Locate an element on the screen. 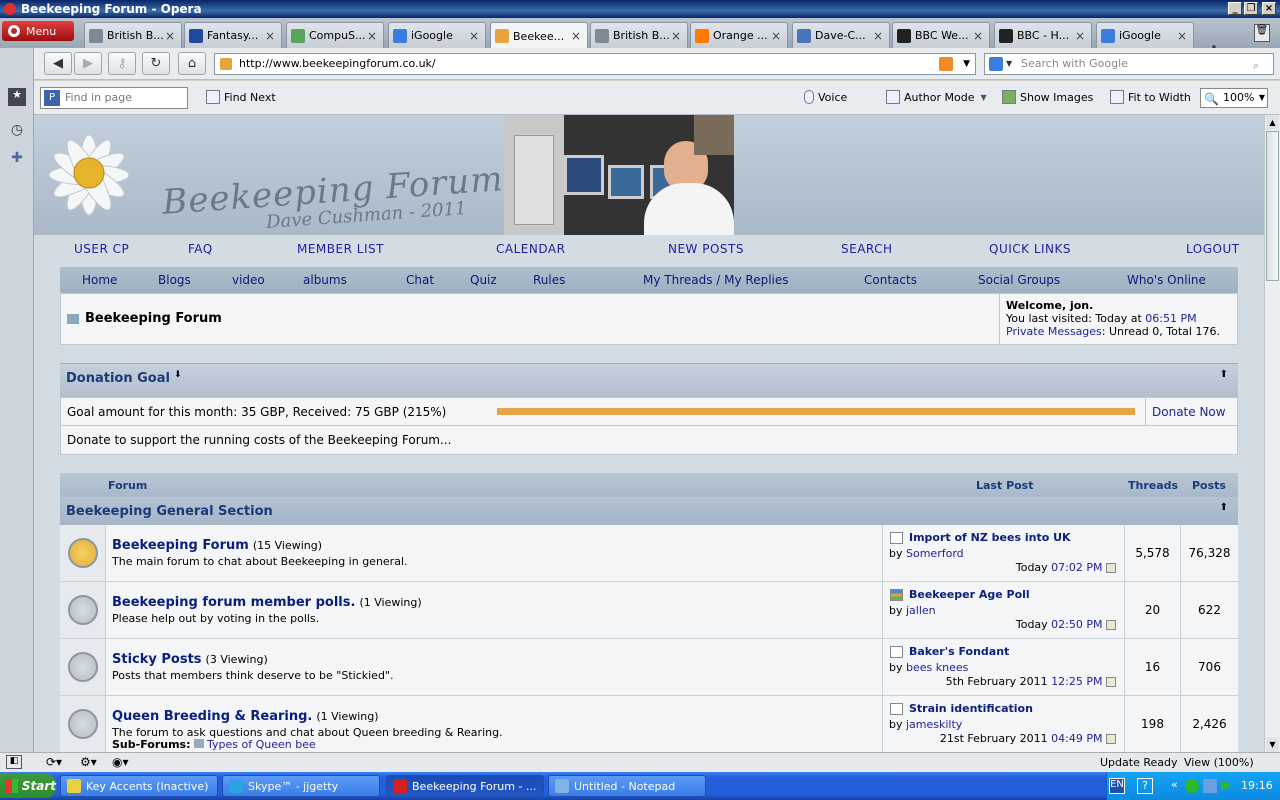  sub-forum-link: Types of Queen bee is located at coordinates (261, 744).